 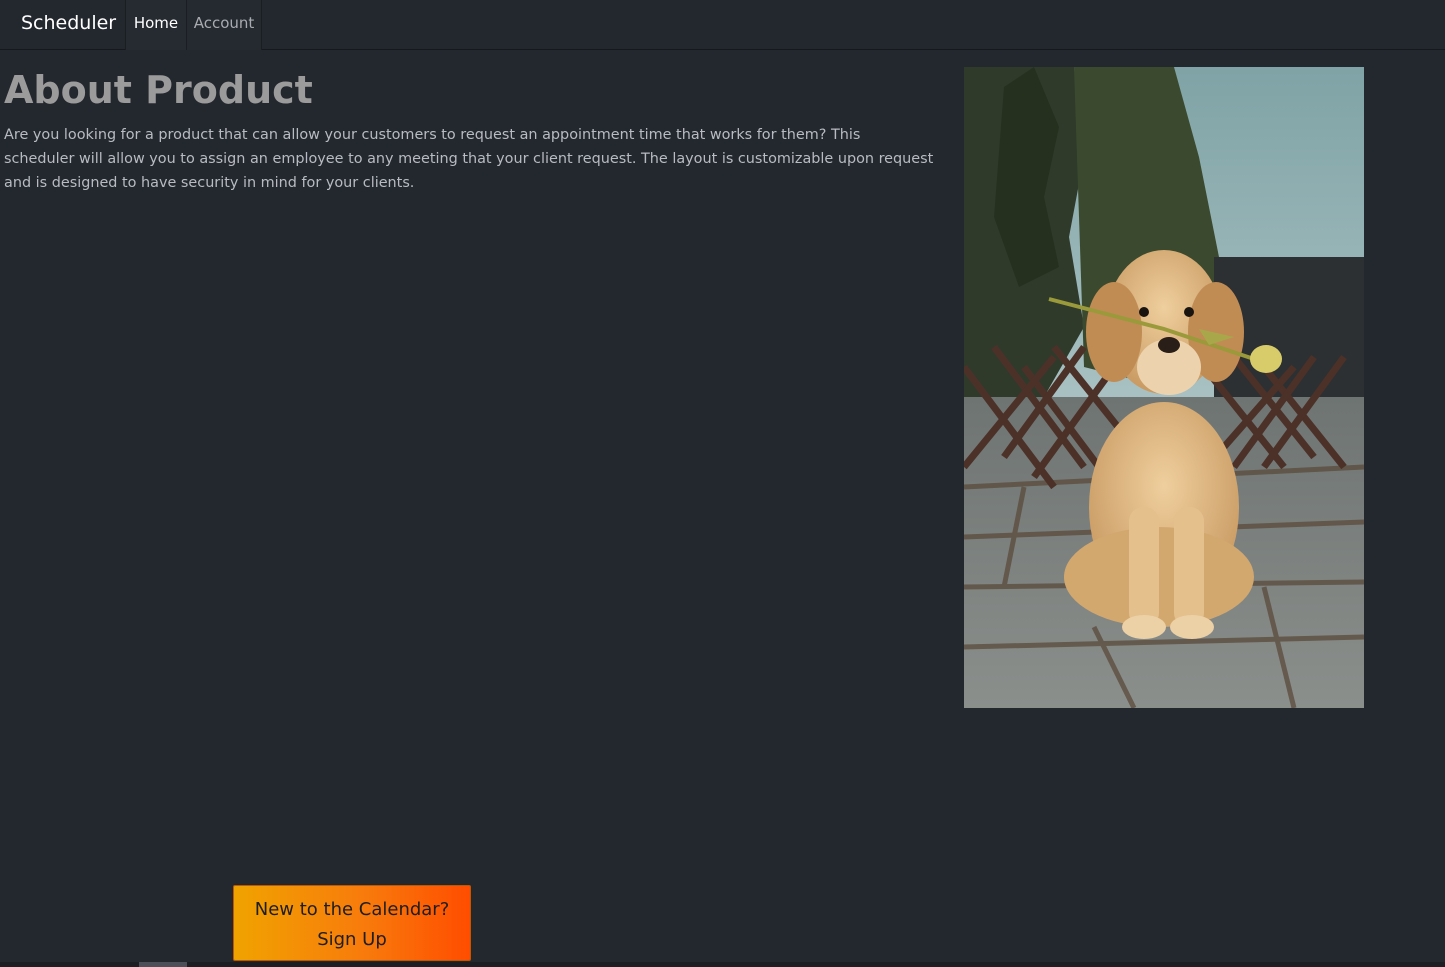 What do you see at coordinates (158, 90) in the screenshot?
I see `page-title: About Product` at bounding box center [158, 90].